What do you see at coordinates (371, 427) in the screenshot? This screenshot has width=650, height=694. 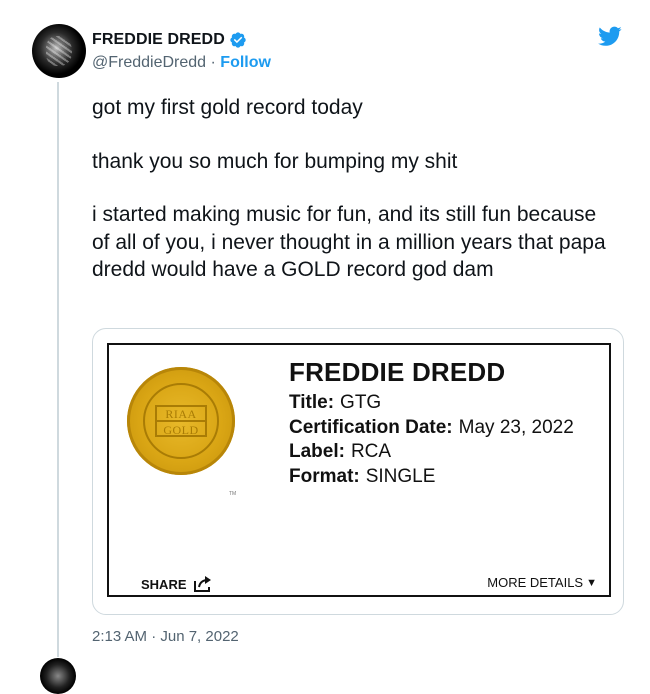 I see `field-label: Certification Date:` at bounding box center [371, 427].